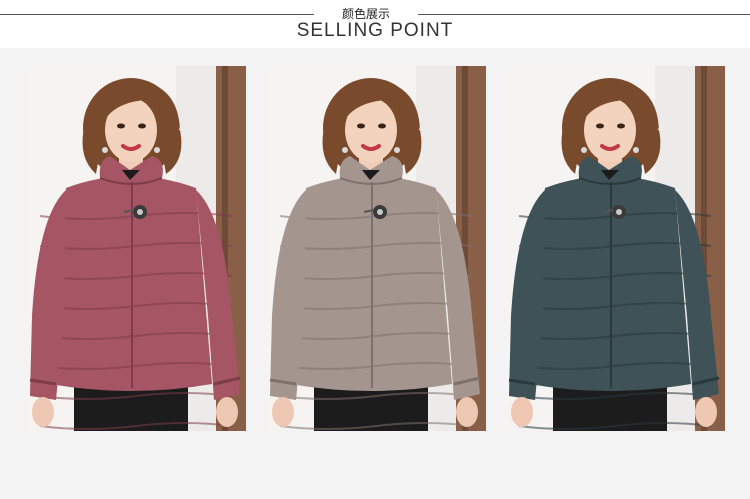 This screenshot has height=499, width=750. What do you see at coordinates (584, 14) in the screenshot?
I see `header-divider-right` at bounding box center [584, 14].